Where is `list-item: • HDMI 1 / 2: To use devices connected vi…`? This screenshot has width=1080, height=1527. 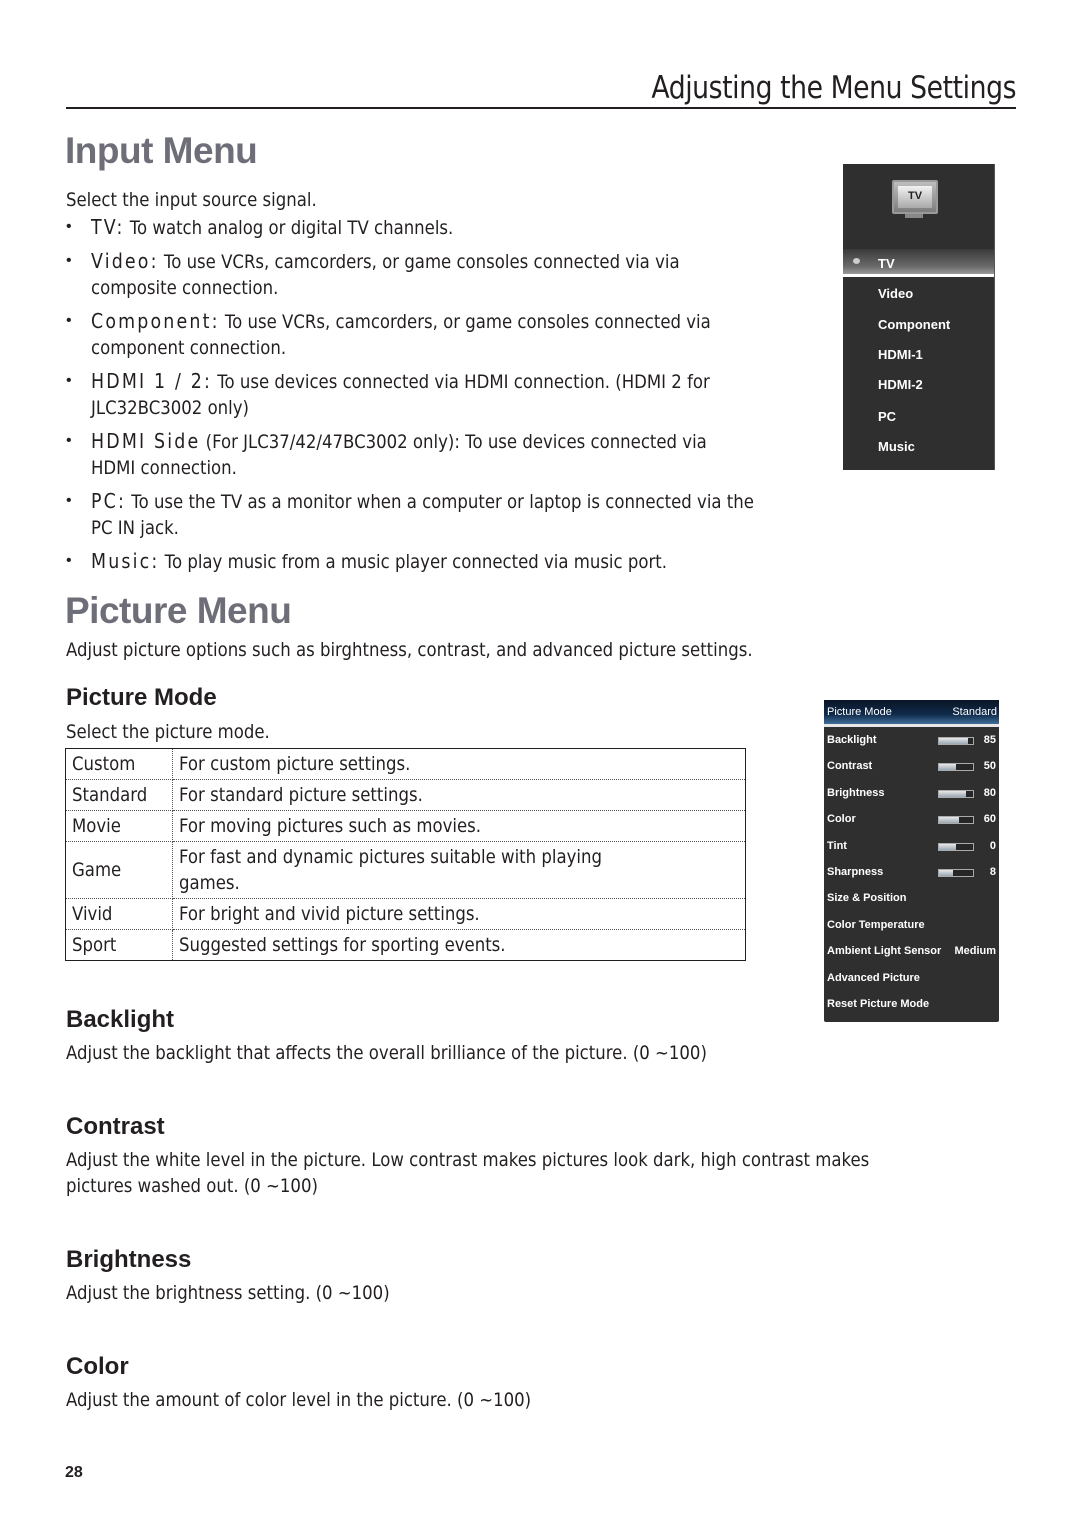
list-item: • HDMI 1 / 2: To use devices connected vi… is located at coordinates (388, 394).